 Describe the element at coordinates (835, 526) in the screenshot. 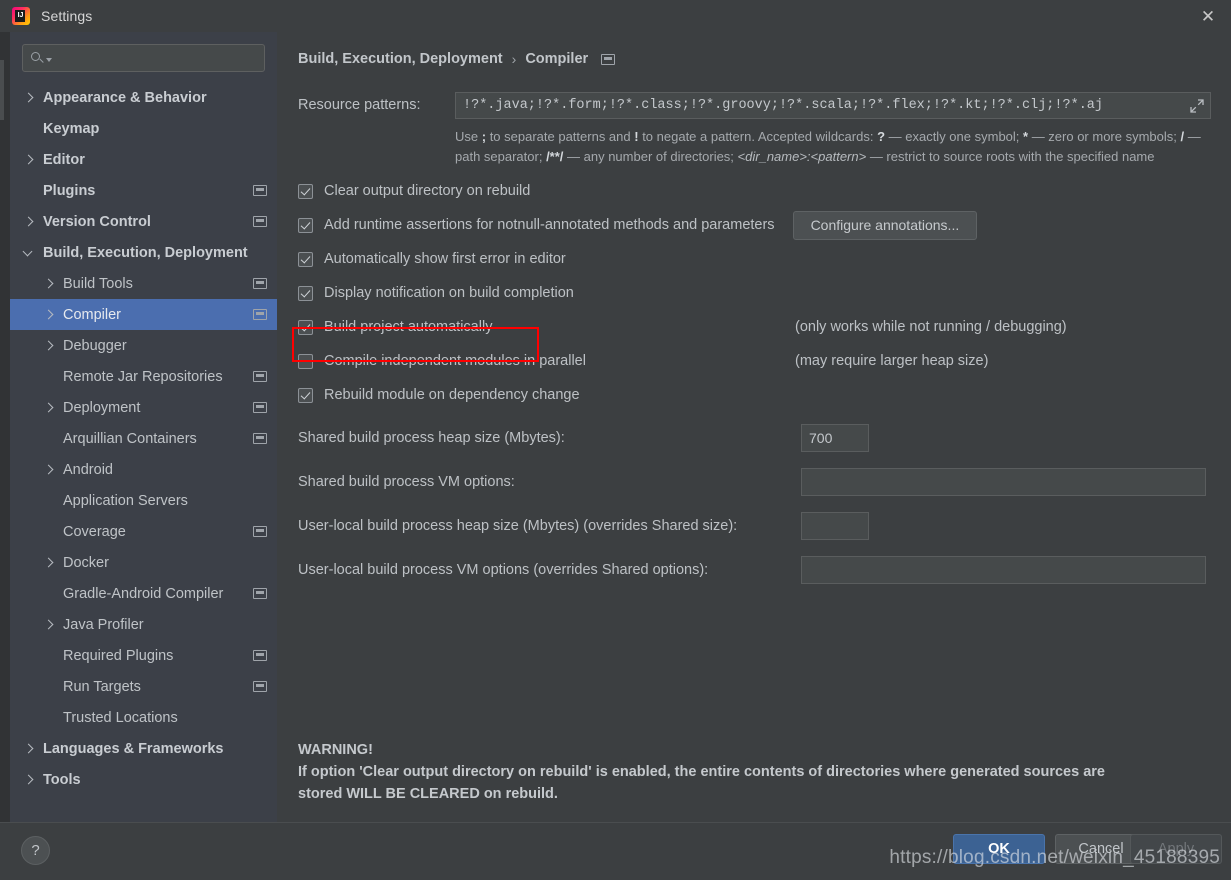

I see `input-user-local-build-process-heap-size-mbytes-overrides-shared-size` at that location.